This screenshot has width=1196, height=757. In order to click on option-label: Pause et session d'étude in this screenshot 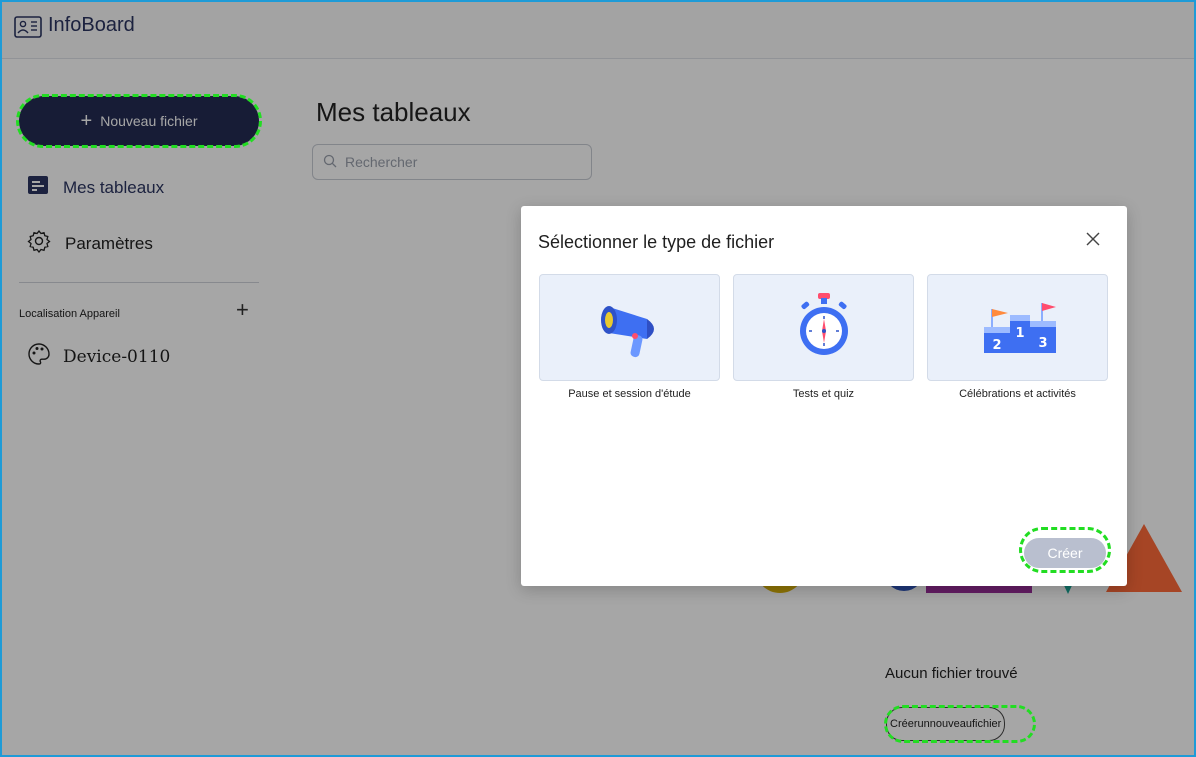, I will do `click(629, 394)`.